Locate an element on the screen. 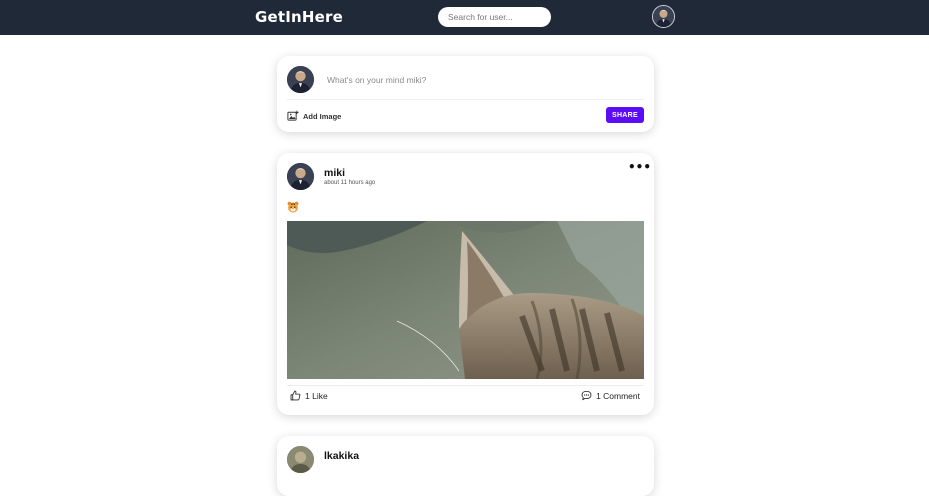 This screenshot has width=929, height=496. share-button: SHARE is located at coordinates (625, 115).